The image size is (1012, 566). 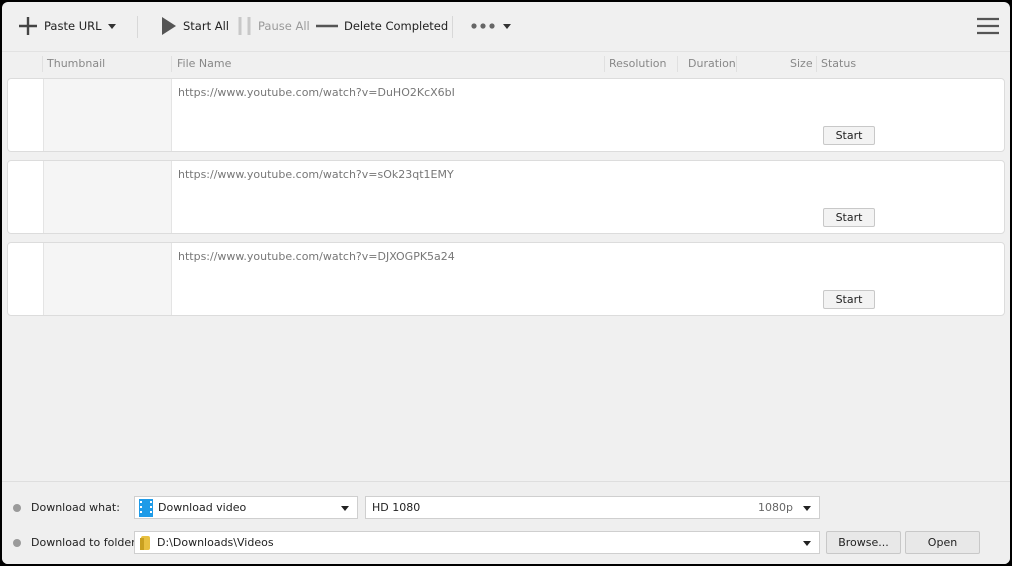 I want to click on more-icon, so click(x=483, y=26).